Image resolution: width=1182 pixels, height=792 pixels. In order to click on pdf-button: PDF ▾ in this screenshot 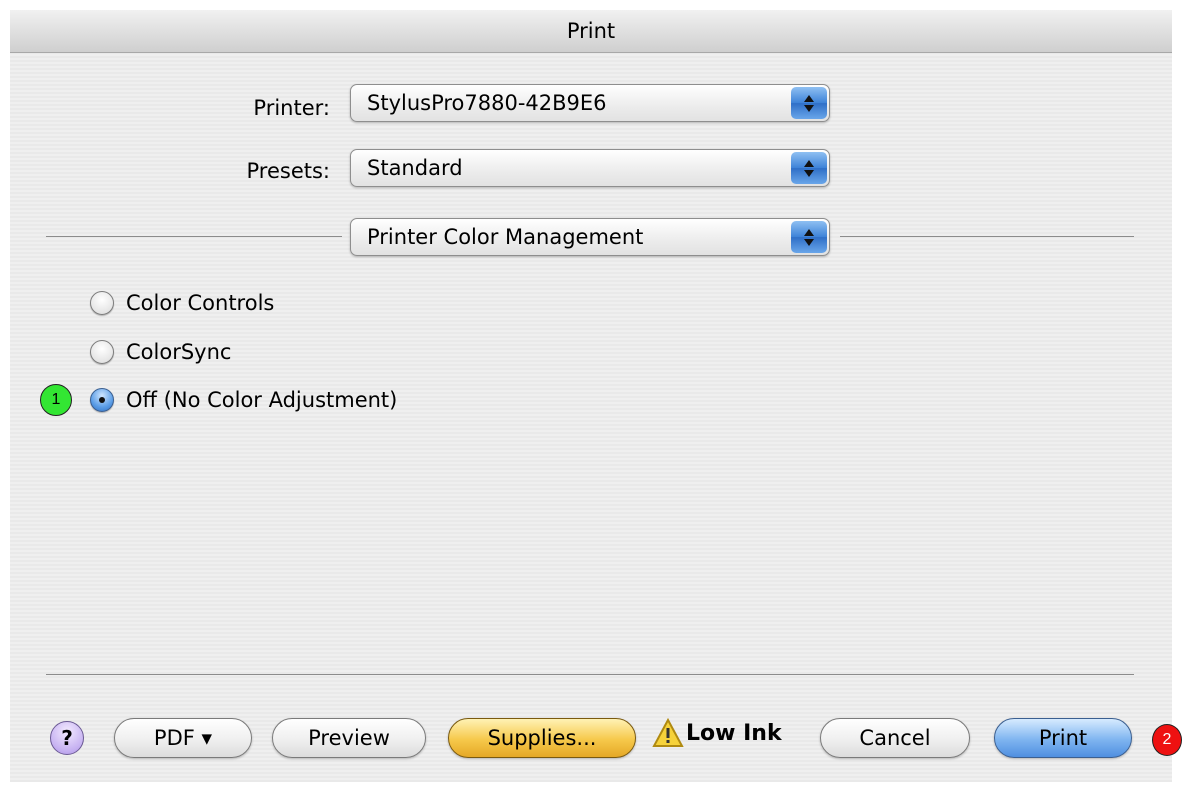, I will do `click(183, 738)`.